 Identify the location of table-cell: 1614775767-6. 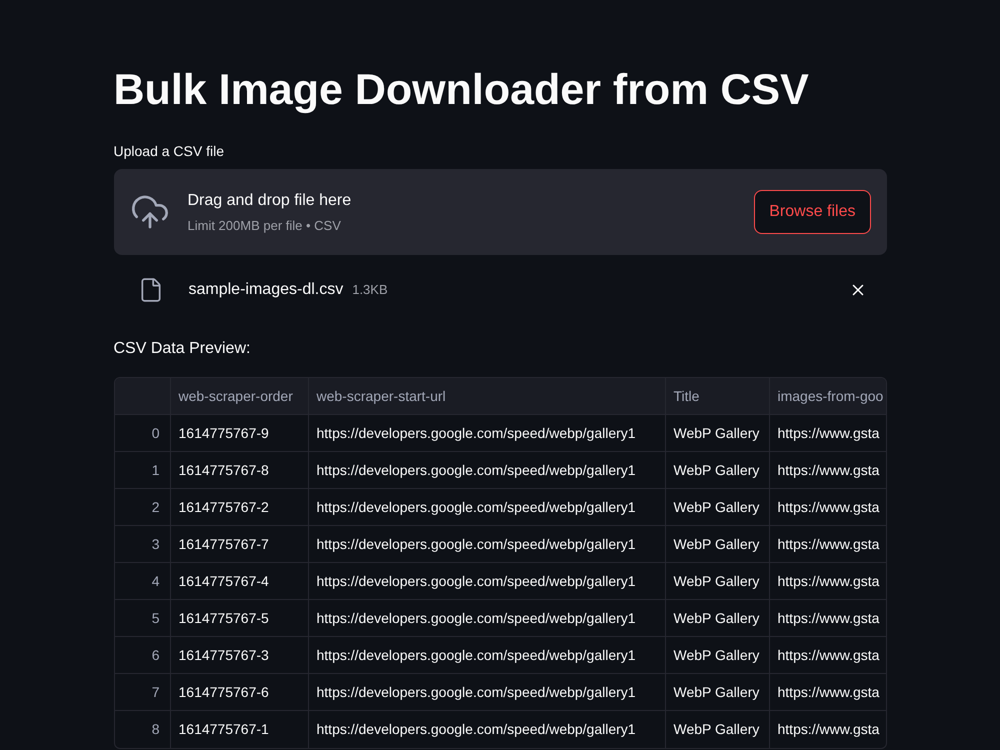
(239, 692).